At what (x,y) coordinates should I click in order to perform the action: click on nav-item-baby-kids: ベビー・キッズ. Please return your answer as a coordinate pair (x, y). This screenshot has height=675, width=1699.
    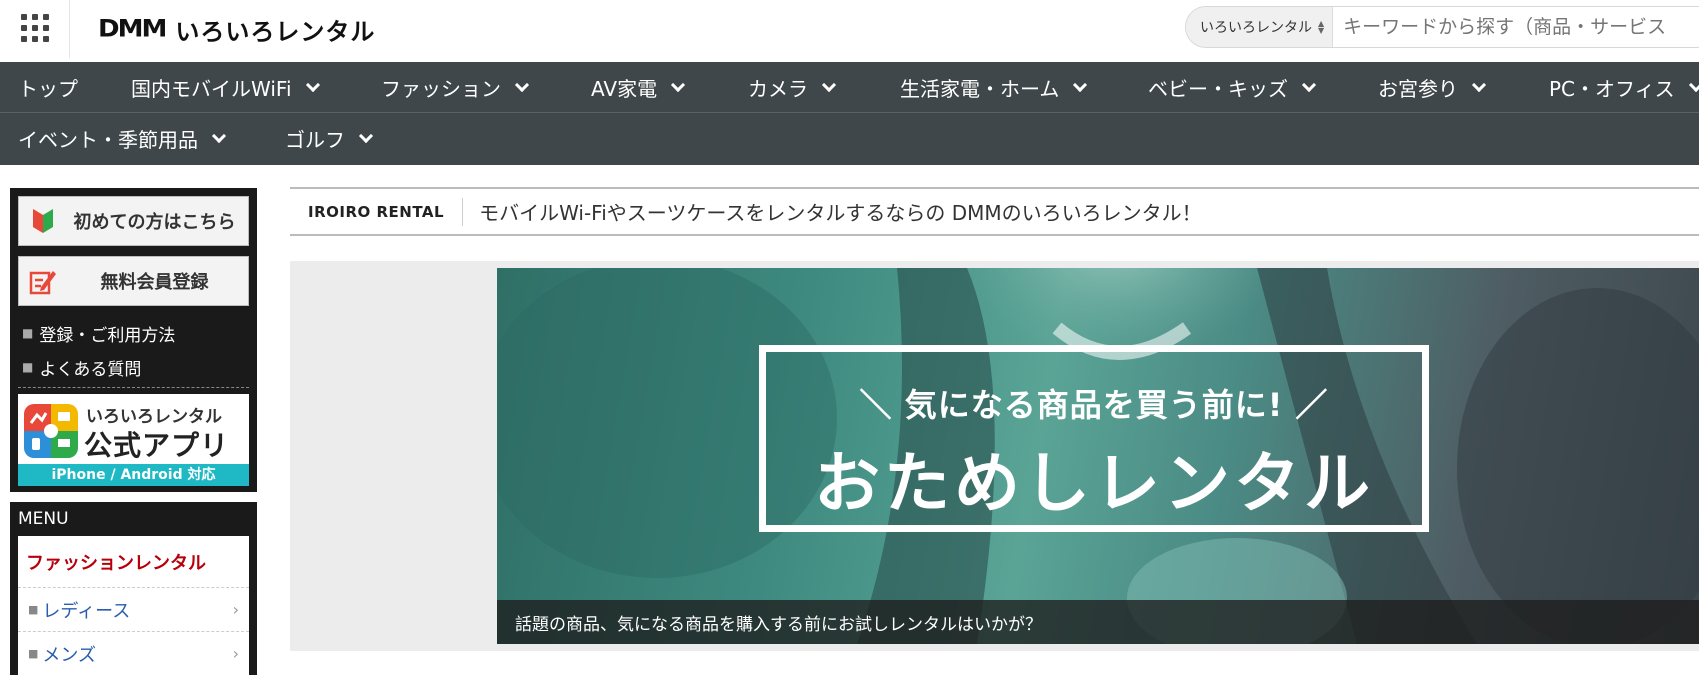
    Looking at the image, I should click on (1232, 87).